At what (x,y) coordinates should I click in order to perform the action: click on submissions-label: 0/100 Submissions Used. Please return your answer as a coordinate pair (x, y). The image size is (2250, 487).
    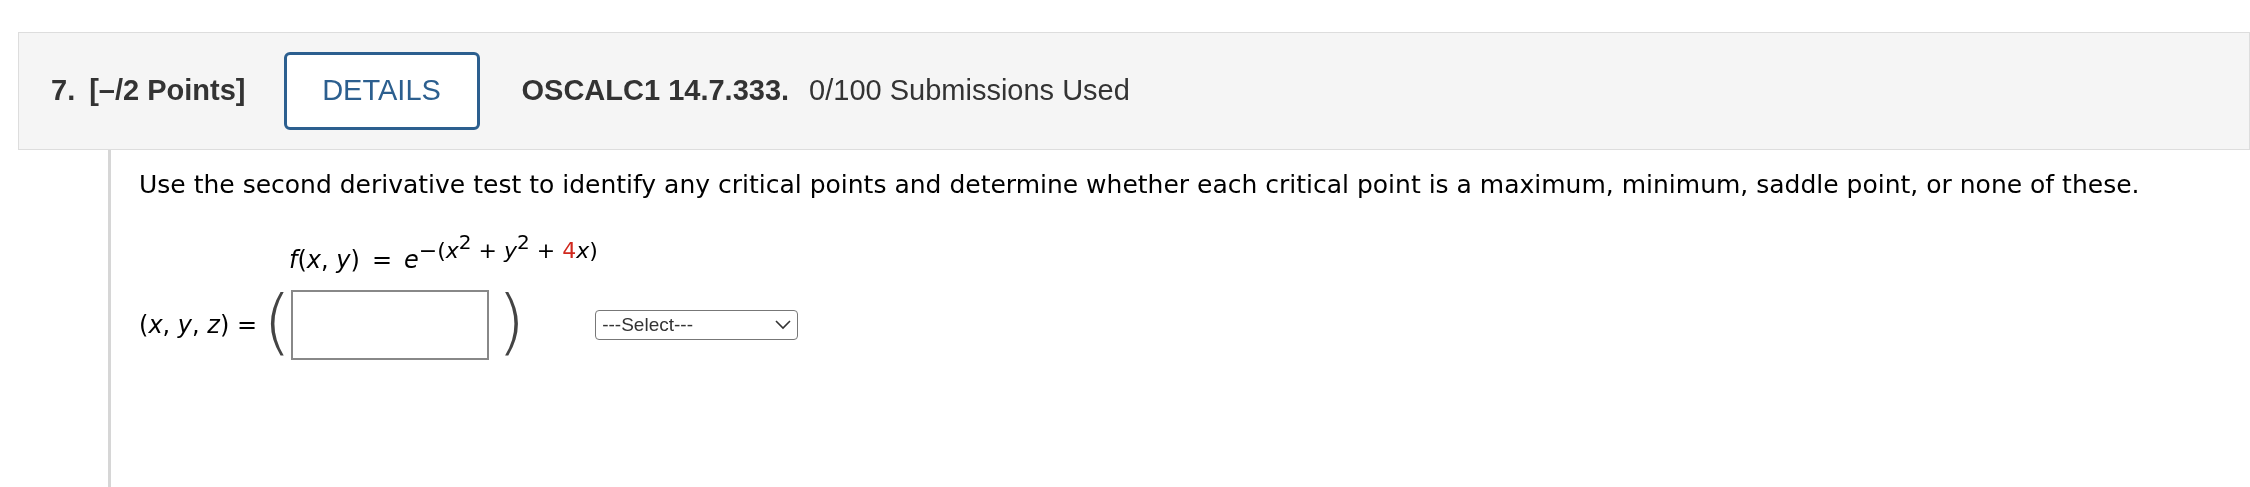
    Looking at the image, I should click on (969, 91).